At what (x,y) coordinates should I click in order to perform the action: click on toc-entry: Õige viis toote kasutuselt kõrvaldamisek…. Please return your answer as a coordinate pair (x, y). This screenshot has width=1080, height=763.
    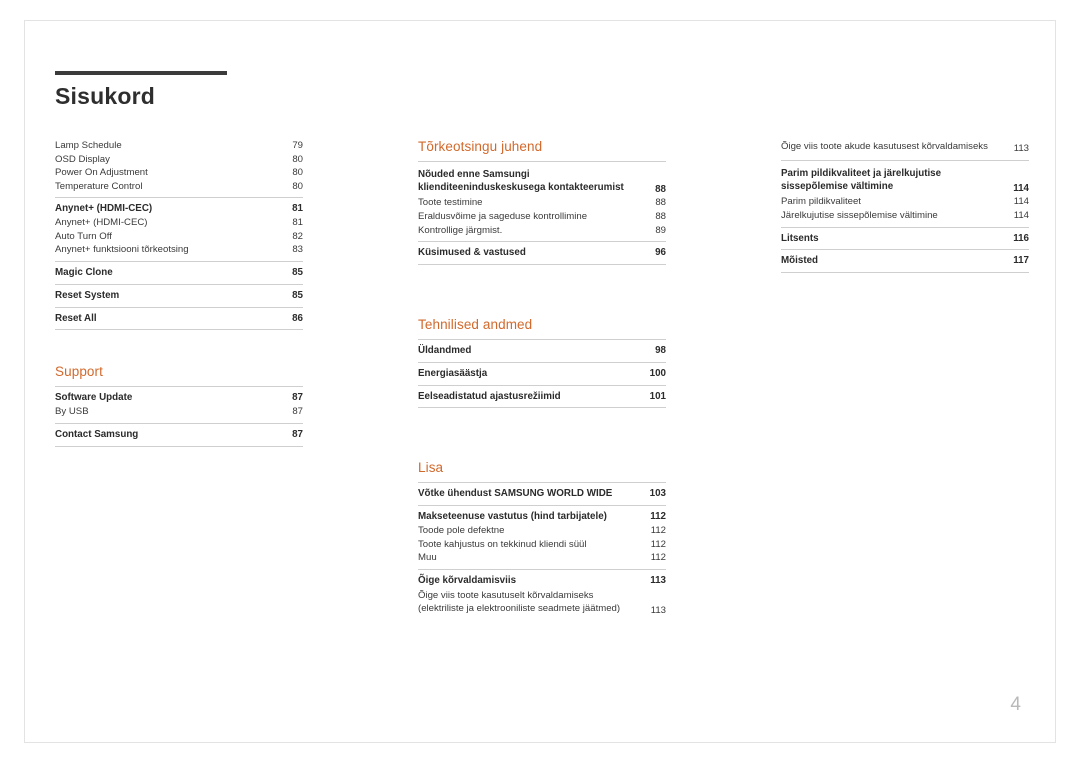
    Looking at the image, I should click on (542, 603).